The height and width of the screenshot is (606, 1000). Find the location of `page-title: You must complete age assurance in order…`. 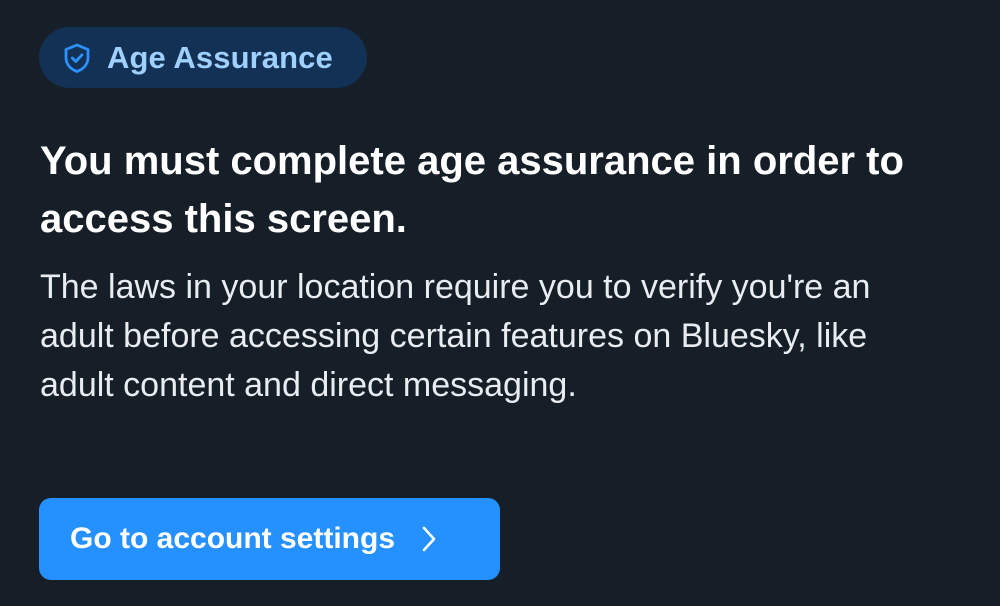

page-title: You must complete age assurance in order… is located at coordinates (472, 190).